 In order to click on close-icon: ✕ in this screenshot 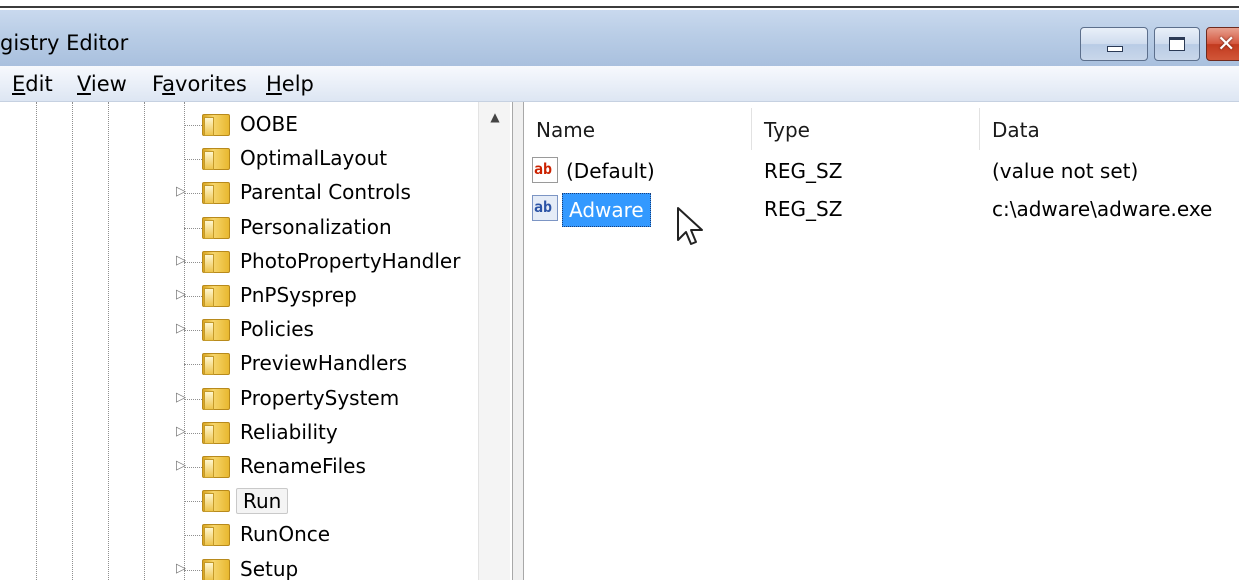, I will do `click(1226, 44)`.